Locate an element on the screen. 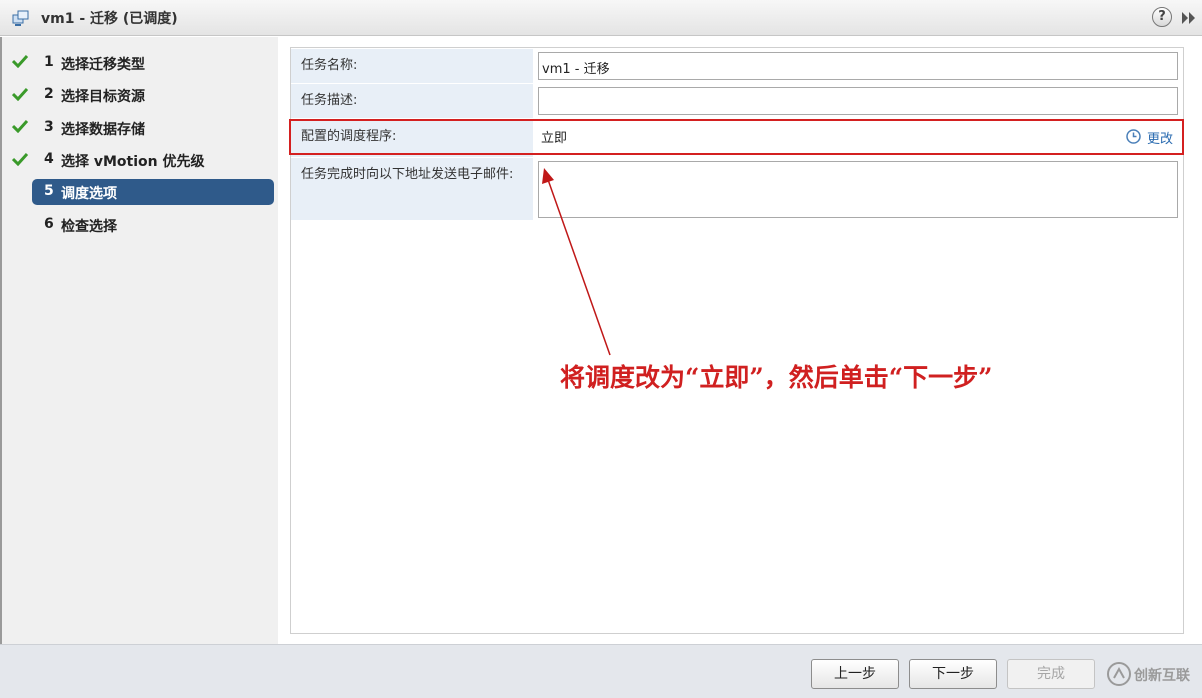  watermark-logo-icon is located at coordinates (1119, 674).